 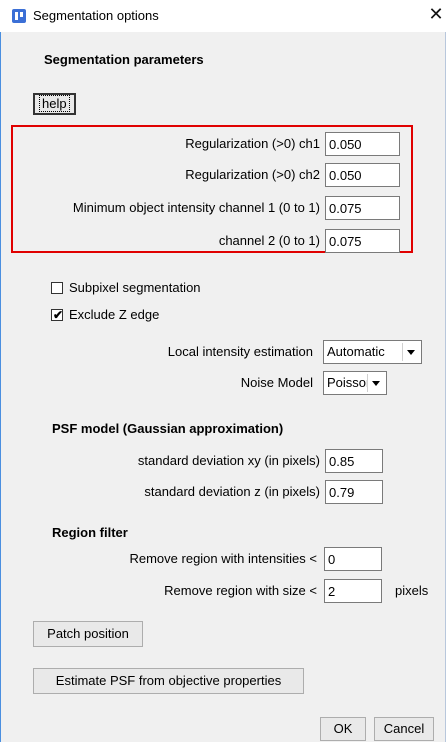 I want to click on exclude-z-edge-label: Exclude Z edge, so click(x=114, y=314).